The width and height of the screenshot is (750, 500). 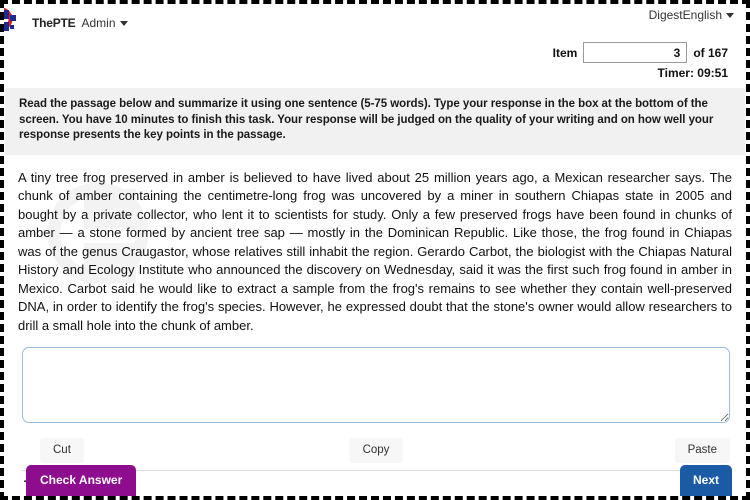 What do you see at coordinates (376, 450) in the screenshot?
I see `copy-button: Copy` at bounding box center [376, 450].